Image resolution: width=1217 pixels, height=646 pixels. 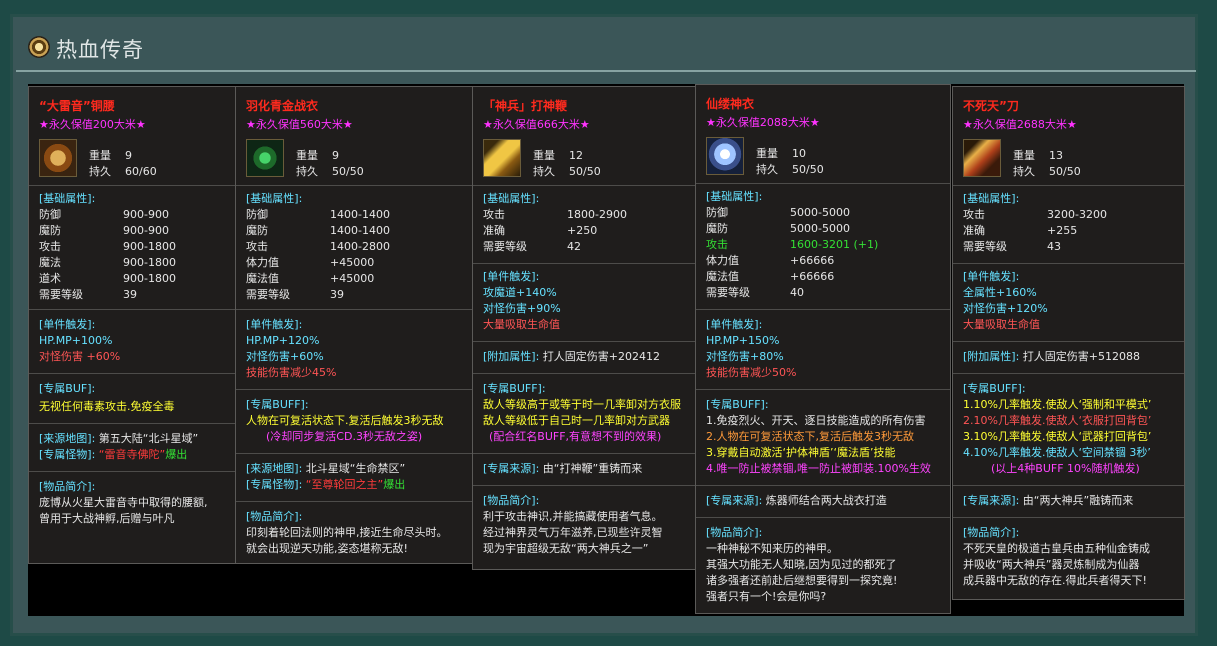 What do you see at coordinates (1051, 564) in the screenshot?
I see `intro-line: 并吸收“两大神兵”器灵炼制成为仙器` at bounding box center [1051, 564].